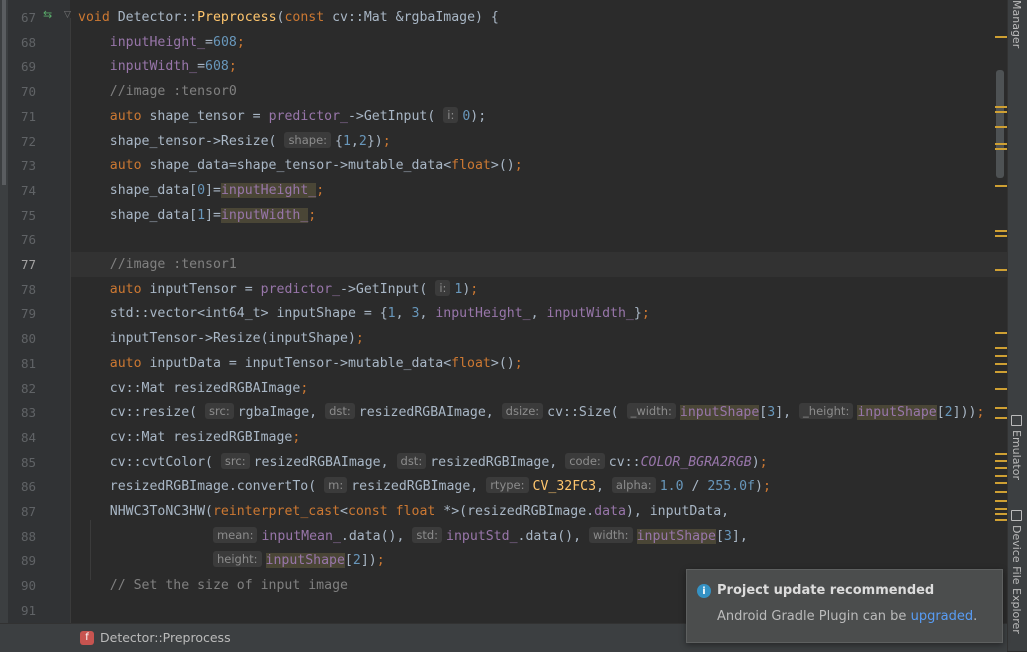 This screenshot has width=1027, height=652. I want to click on code-token: auto, so click(114, 116).